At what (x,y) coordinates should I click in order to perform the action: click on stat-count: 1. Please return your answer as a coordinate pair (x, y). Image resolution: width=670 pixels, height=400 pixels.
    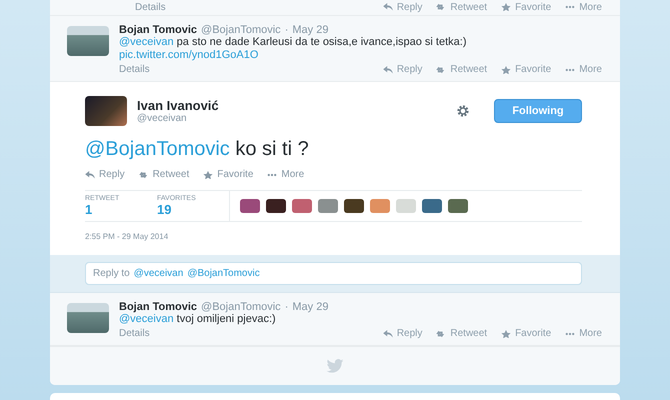
    Looking at the image, I should click on (121, 209).